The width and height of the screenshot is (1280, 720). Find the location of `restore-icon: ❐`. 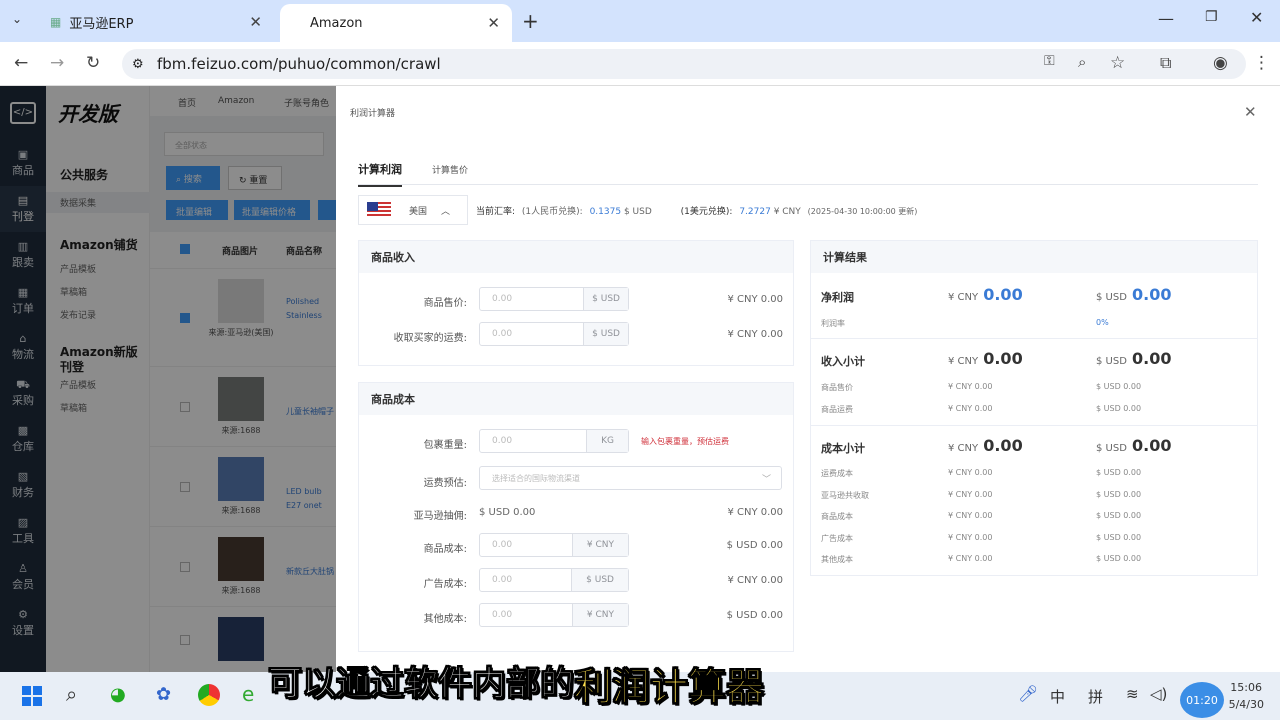

restore-icon: ❐ is located at coordinates (1211, 17).